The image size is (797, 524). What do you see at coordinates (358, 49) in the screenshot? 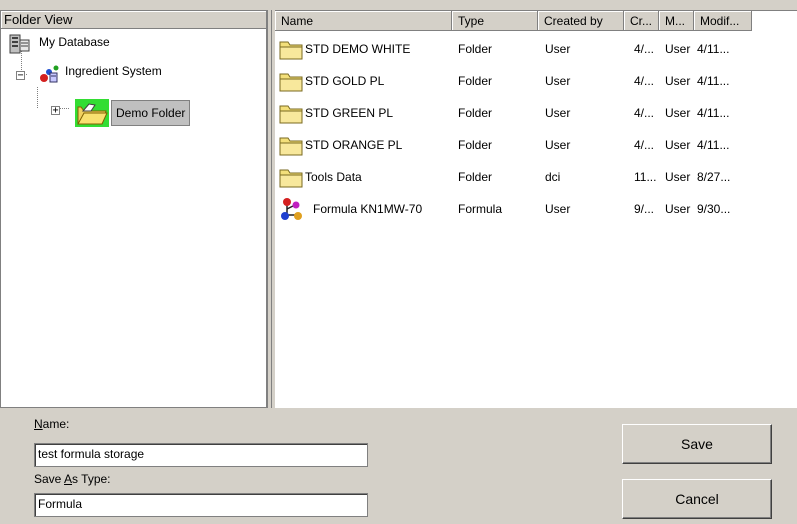
I see `cell-name: STD DEMO WHITE` at bounding box center [358, 49].